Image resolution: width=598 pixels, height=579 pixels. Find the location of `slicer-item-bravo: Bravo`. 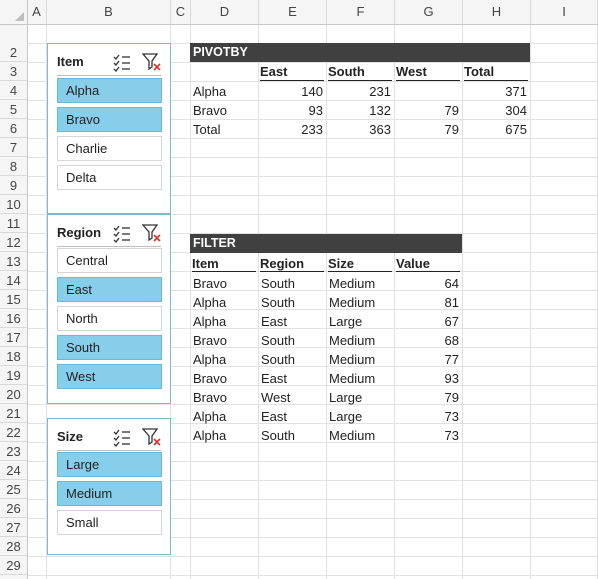

slicer-item-bravo: Bravo is located at coordinates (109, 119).